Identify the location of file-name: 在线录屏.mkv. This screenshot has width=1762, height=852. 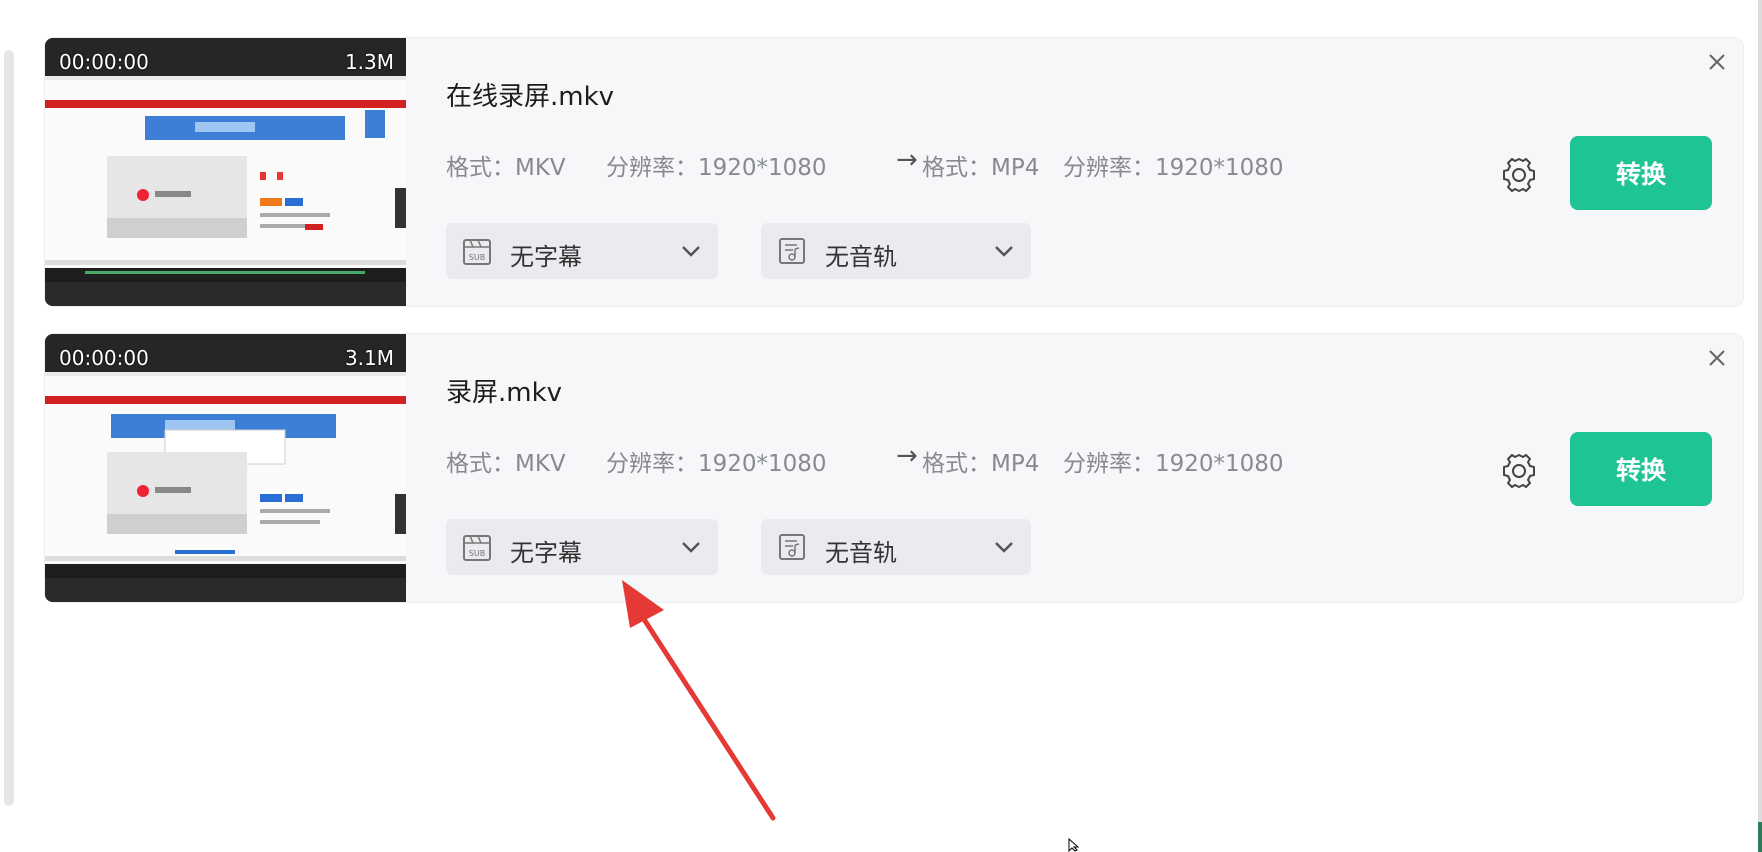
(530, 97).